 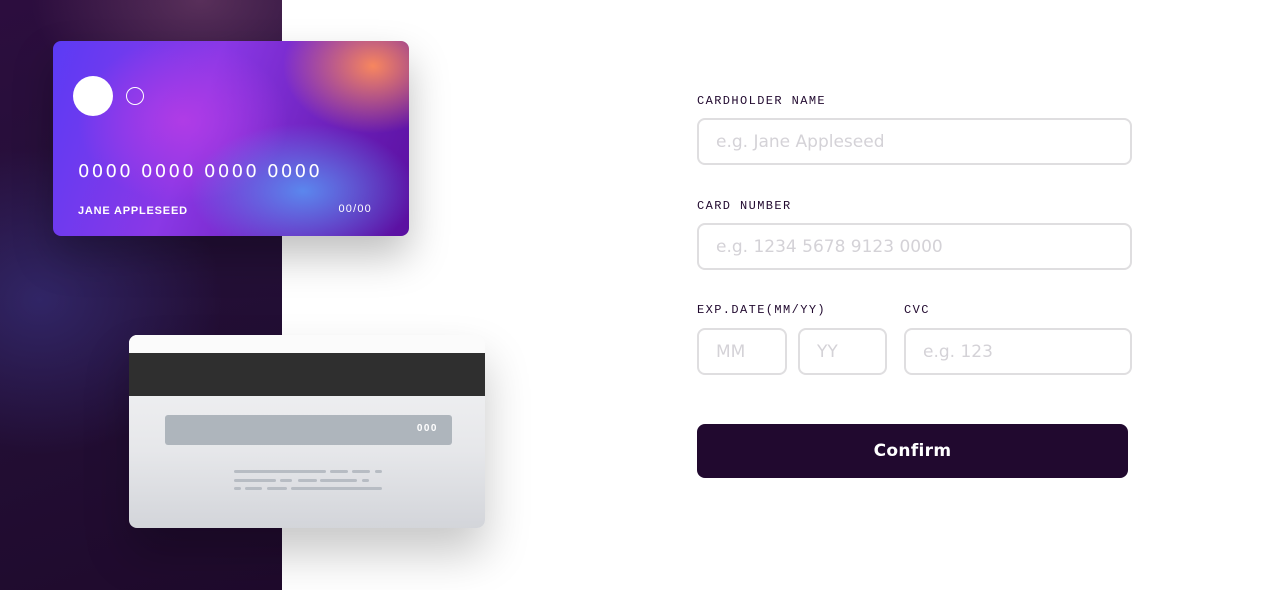 What do you see at coordinates (762, 101) in the screenshot?
I see `cardholder-name-label: CARDHOLDER NAME` at bounding box center [762, 101].